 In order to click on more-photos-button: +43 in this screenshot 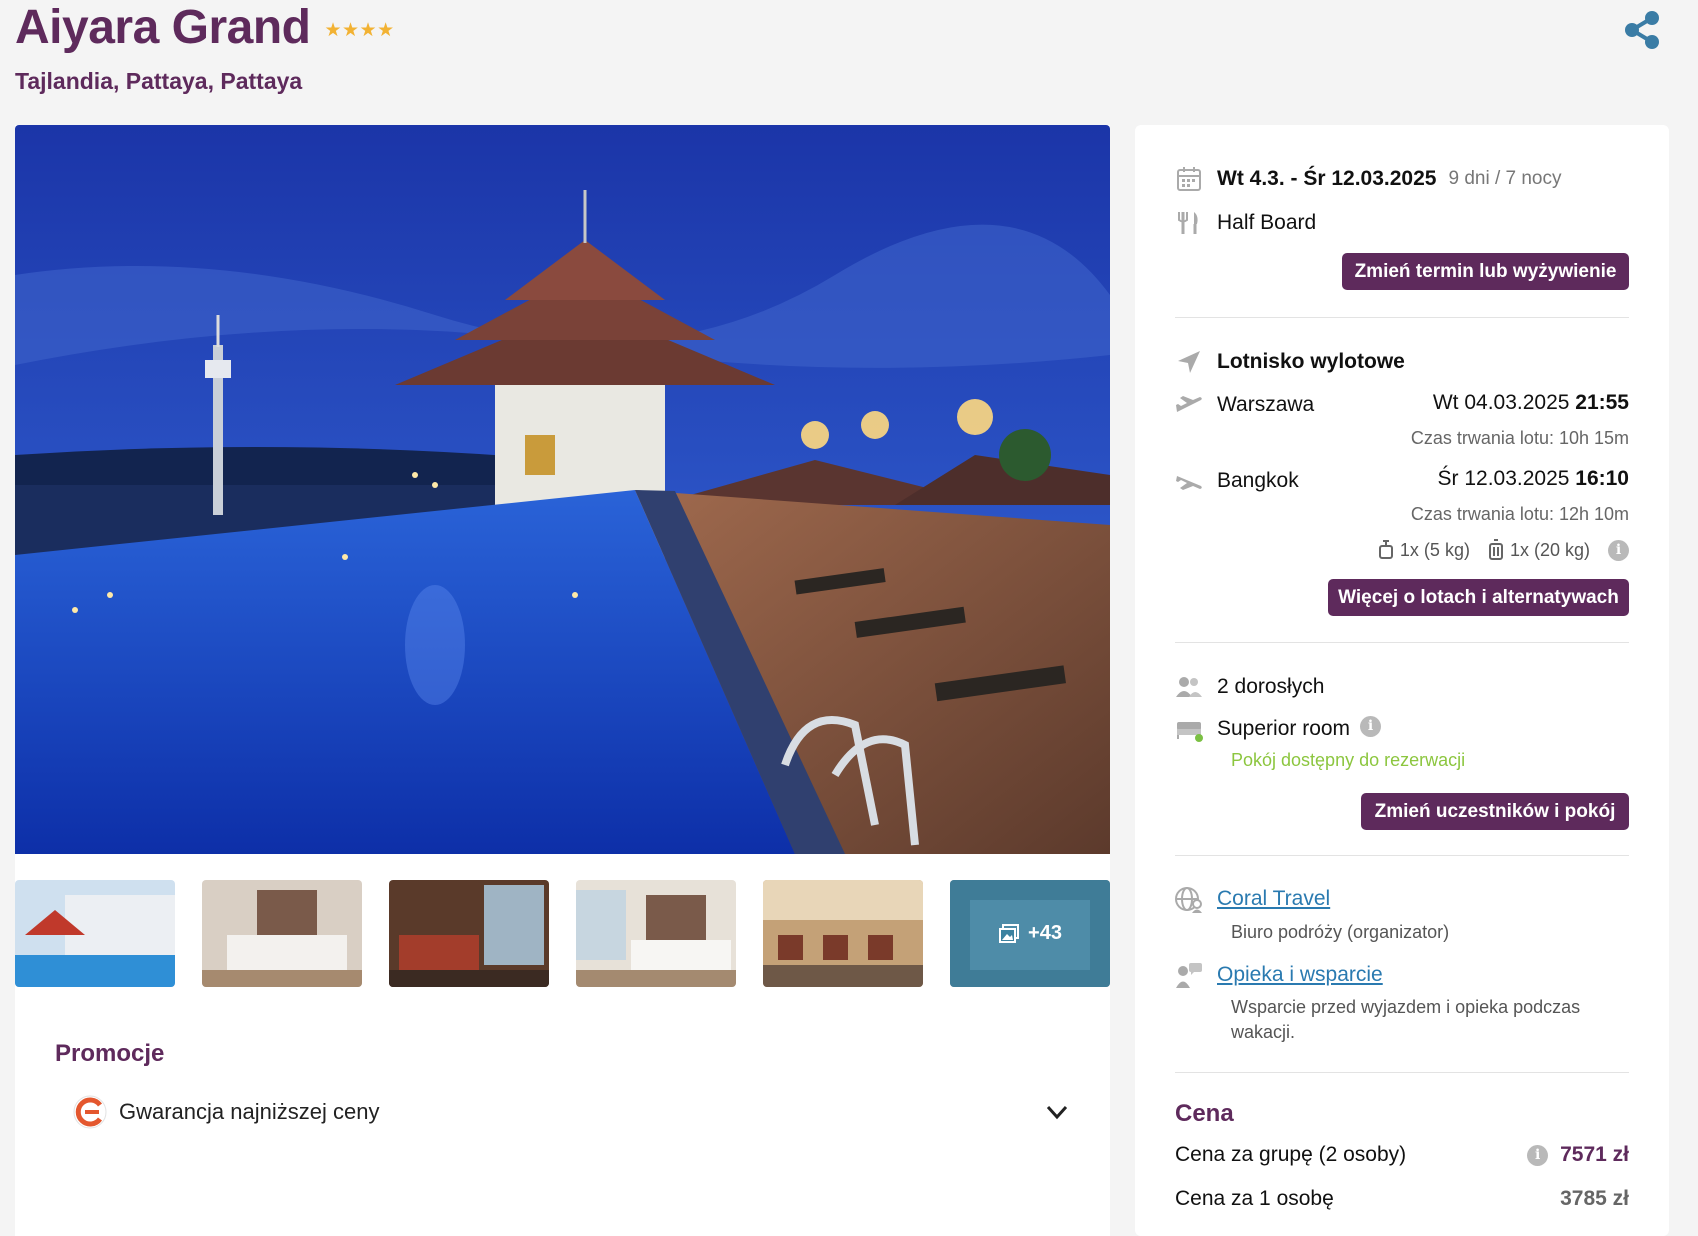, I will do `click(1030, 933)`.